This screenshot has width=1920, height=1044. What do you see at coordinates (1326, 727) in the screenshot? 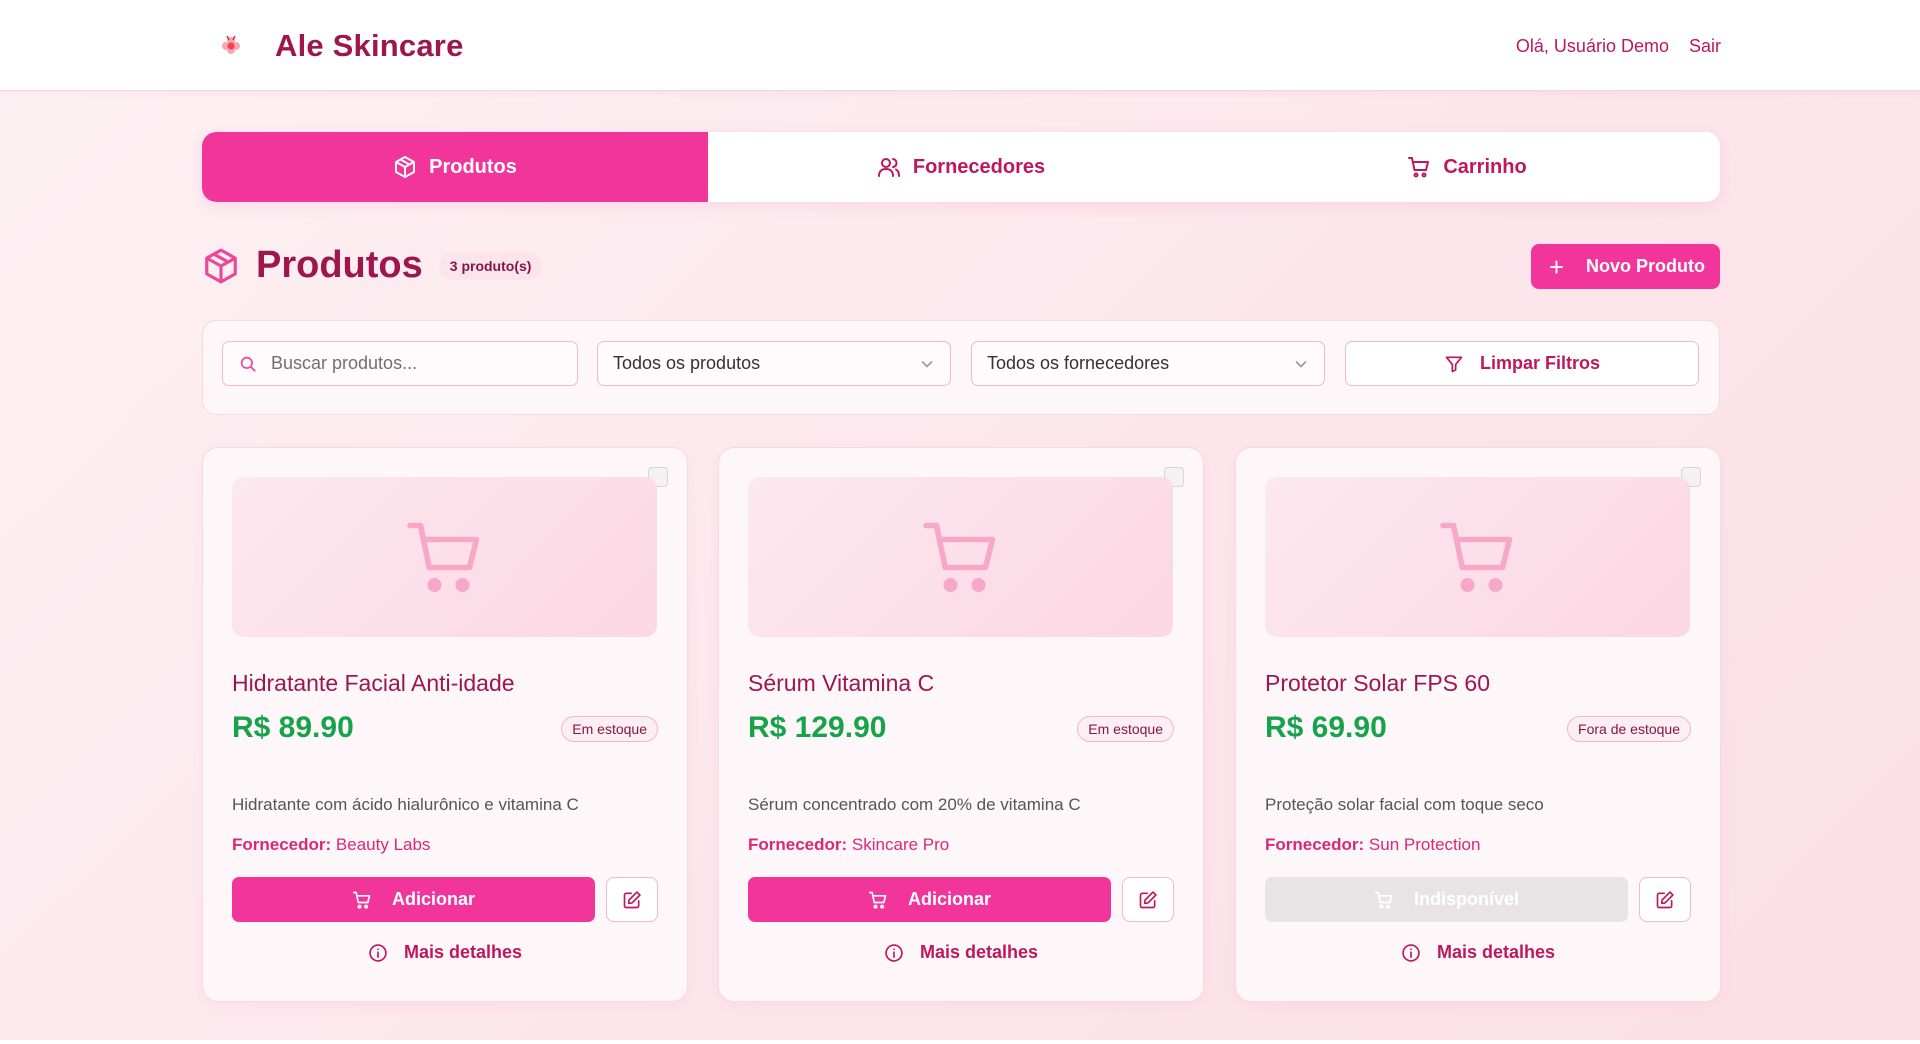
I see `product-price: R$ 69.90` at bounding box center [1326, 727].